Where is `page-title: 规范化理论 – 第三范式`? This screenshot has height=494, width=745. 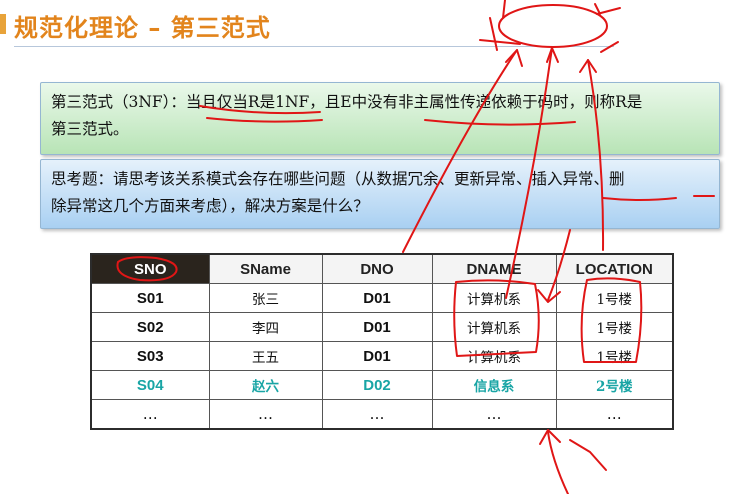 page-title: 规范化理论 – 第三范式 is located at coordinates (142, 28).